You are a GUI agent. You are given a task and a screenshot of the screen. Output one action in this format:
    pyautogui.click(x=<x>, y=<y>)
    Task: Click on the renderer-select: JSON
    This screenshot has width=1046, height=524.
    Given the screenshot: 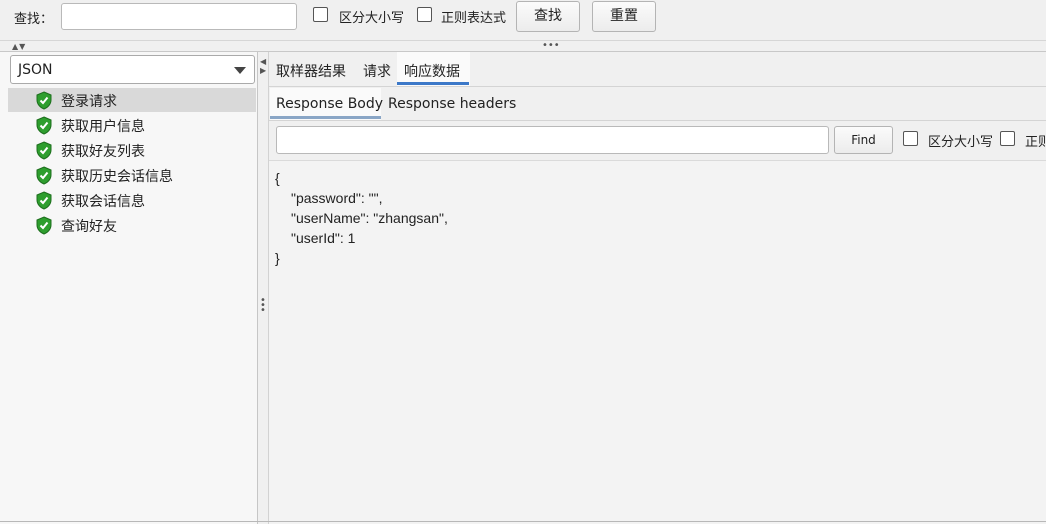 What is the action you would take?
    pyautogui.click(x=132, y=69)
    